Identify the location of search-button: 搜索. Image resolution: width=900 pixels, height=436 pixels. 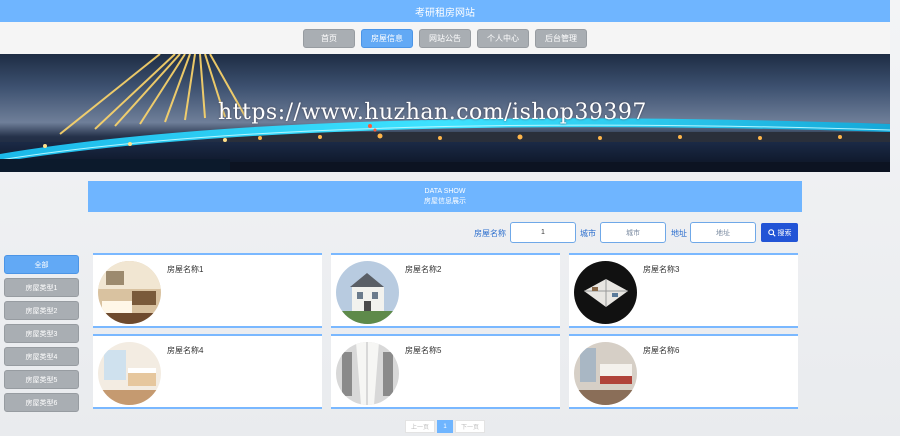
(779, 232).